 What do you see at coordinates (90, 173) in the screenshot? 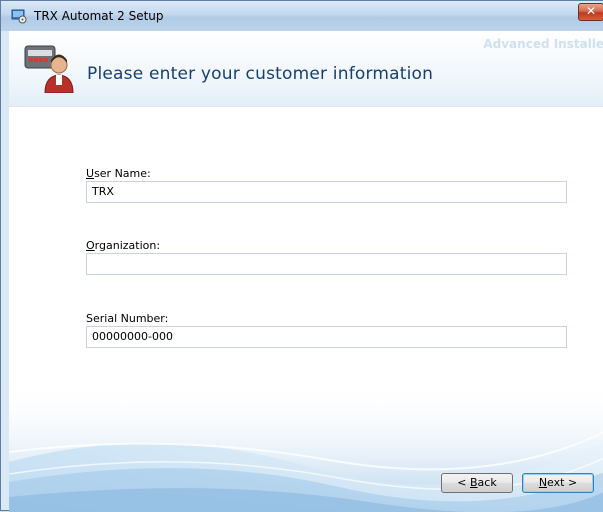
I see `user-name-label-accel: U` at bounding box center [90, 173].